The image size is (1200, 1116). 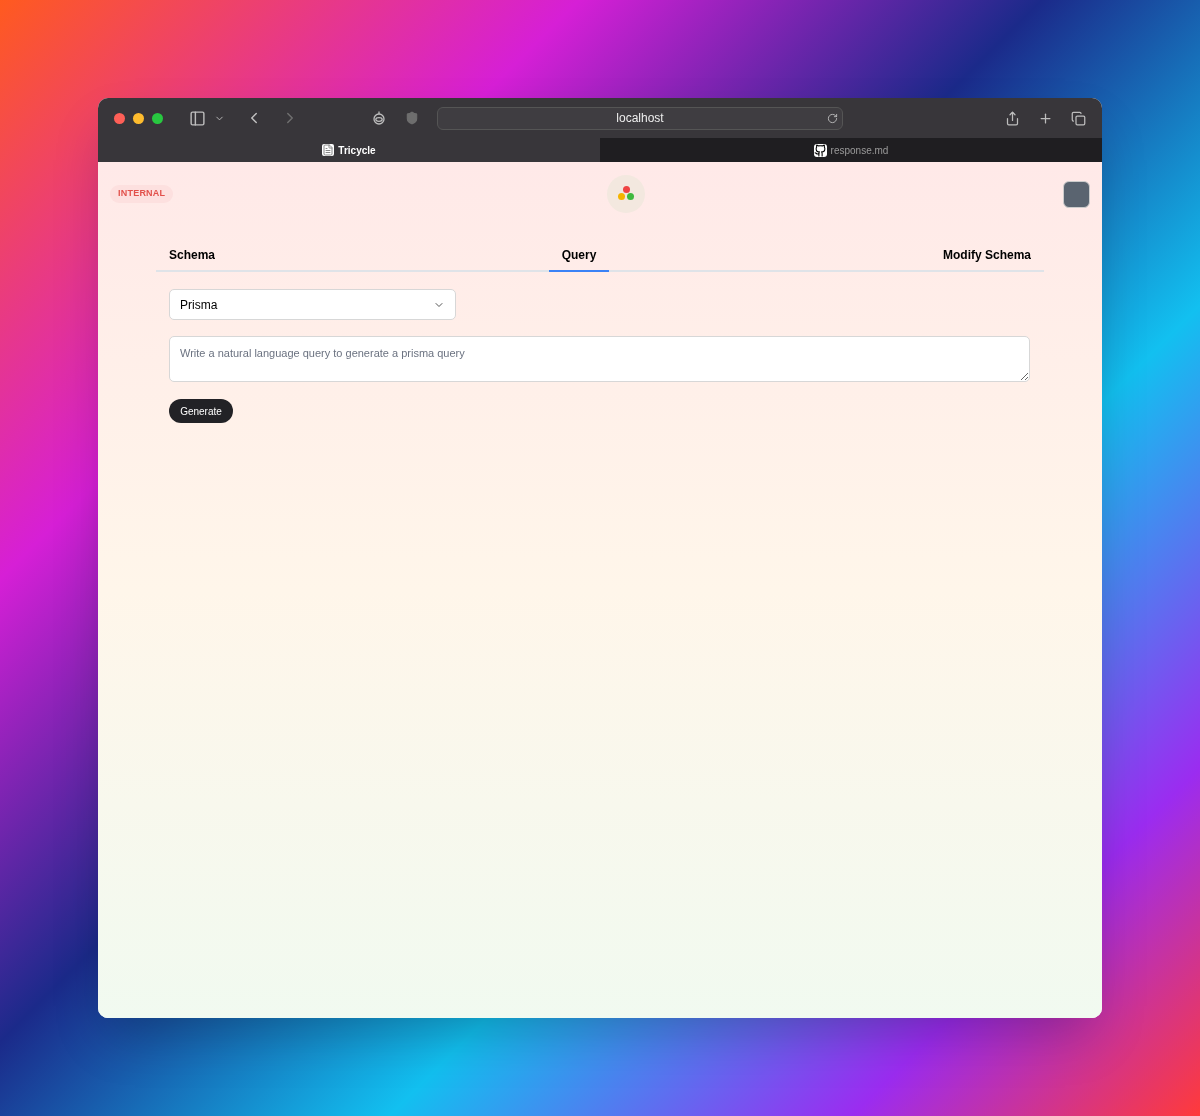 What do you see at coordinates (579, 259) in the screenshot?
I see `tab: Query` at bounding box center [579, 259].